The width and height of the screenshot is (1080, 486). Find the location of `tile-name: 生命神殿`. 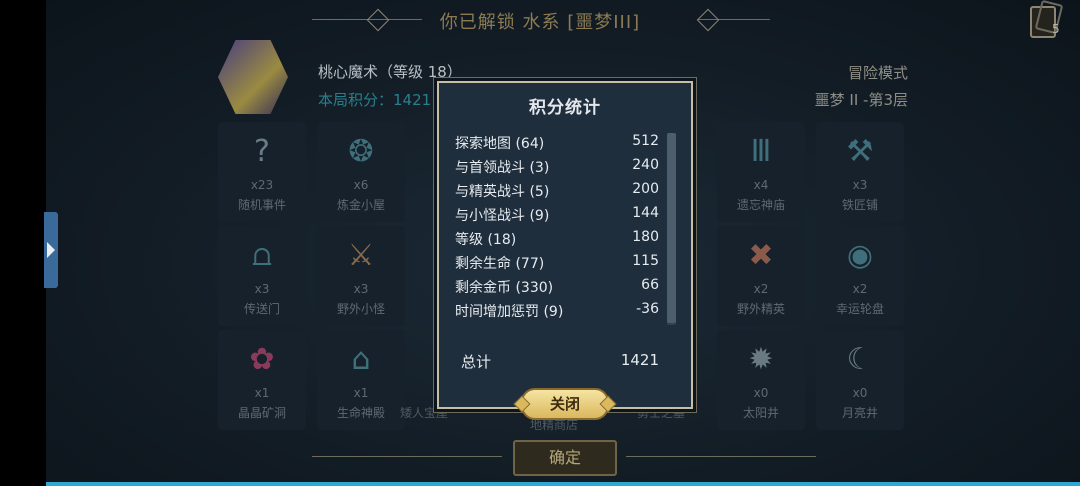

tile-name: 生命神殿 is located at coordinates (360, 413).